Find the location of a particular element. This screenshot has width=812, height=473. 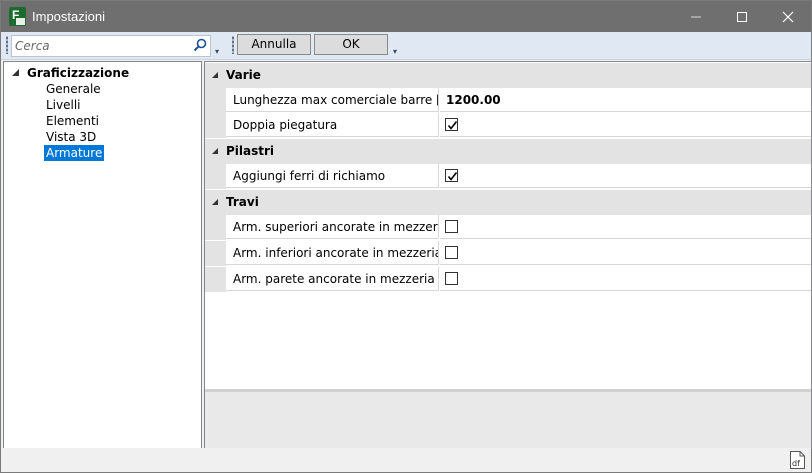

title-bar: F Impostazioni is located at coordinates (406, 16).